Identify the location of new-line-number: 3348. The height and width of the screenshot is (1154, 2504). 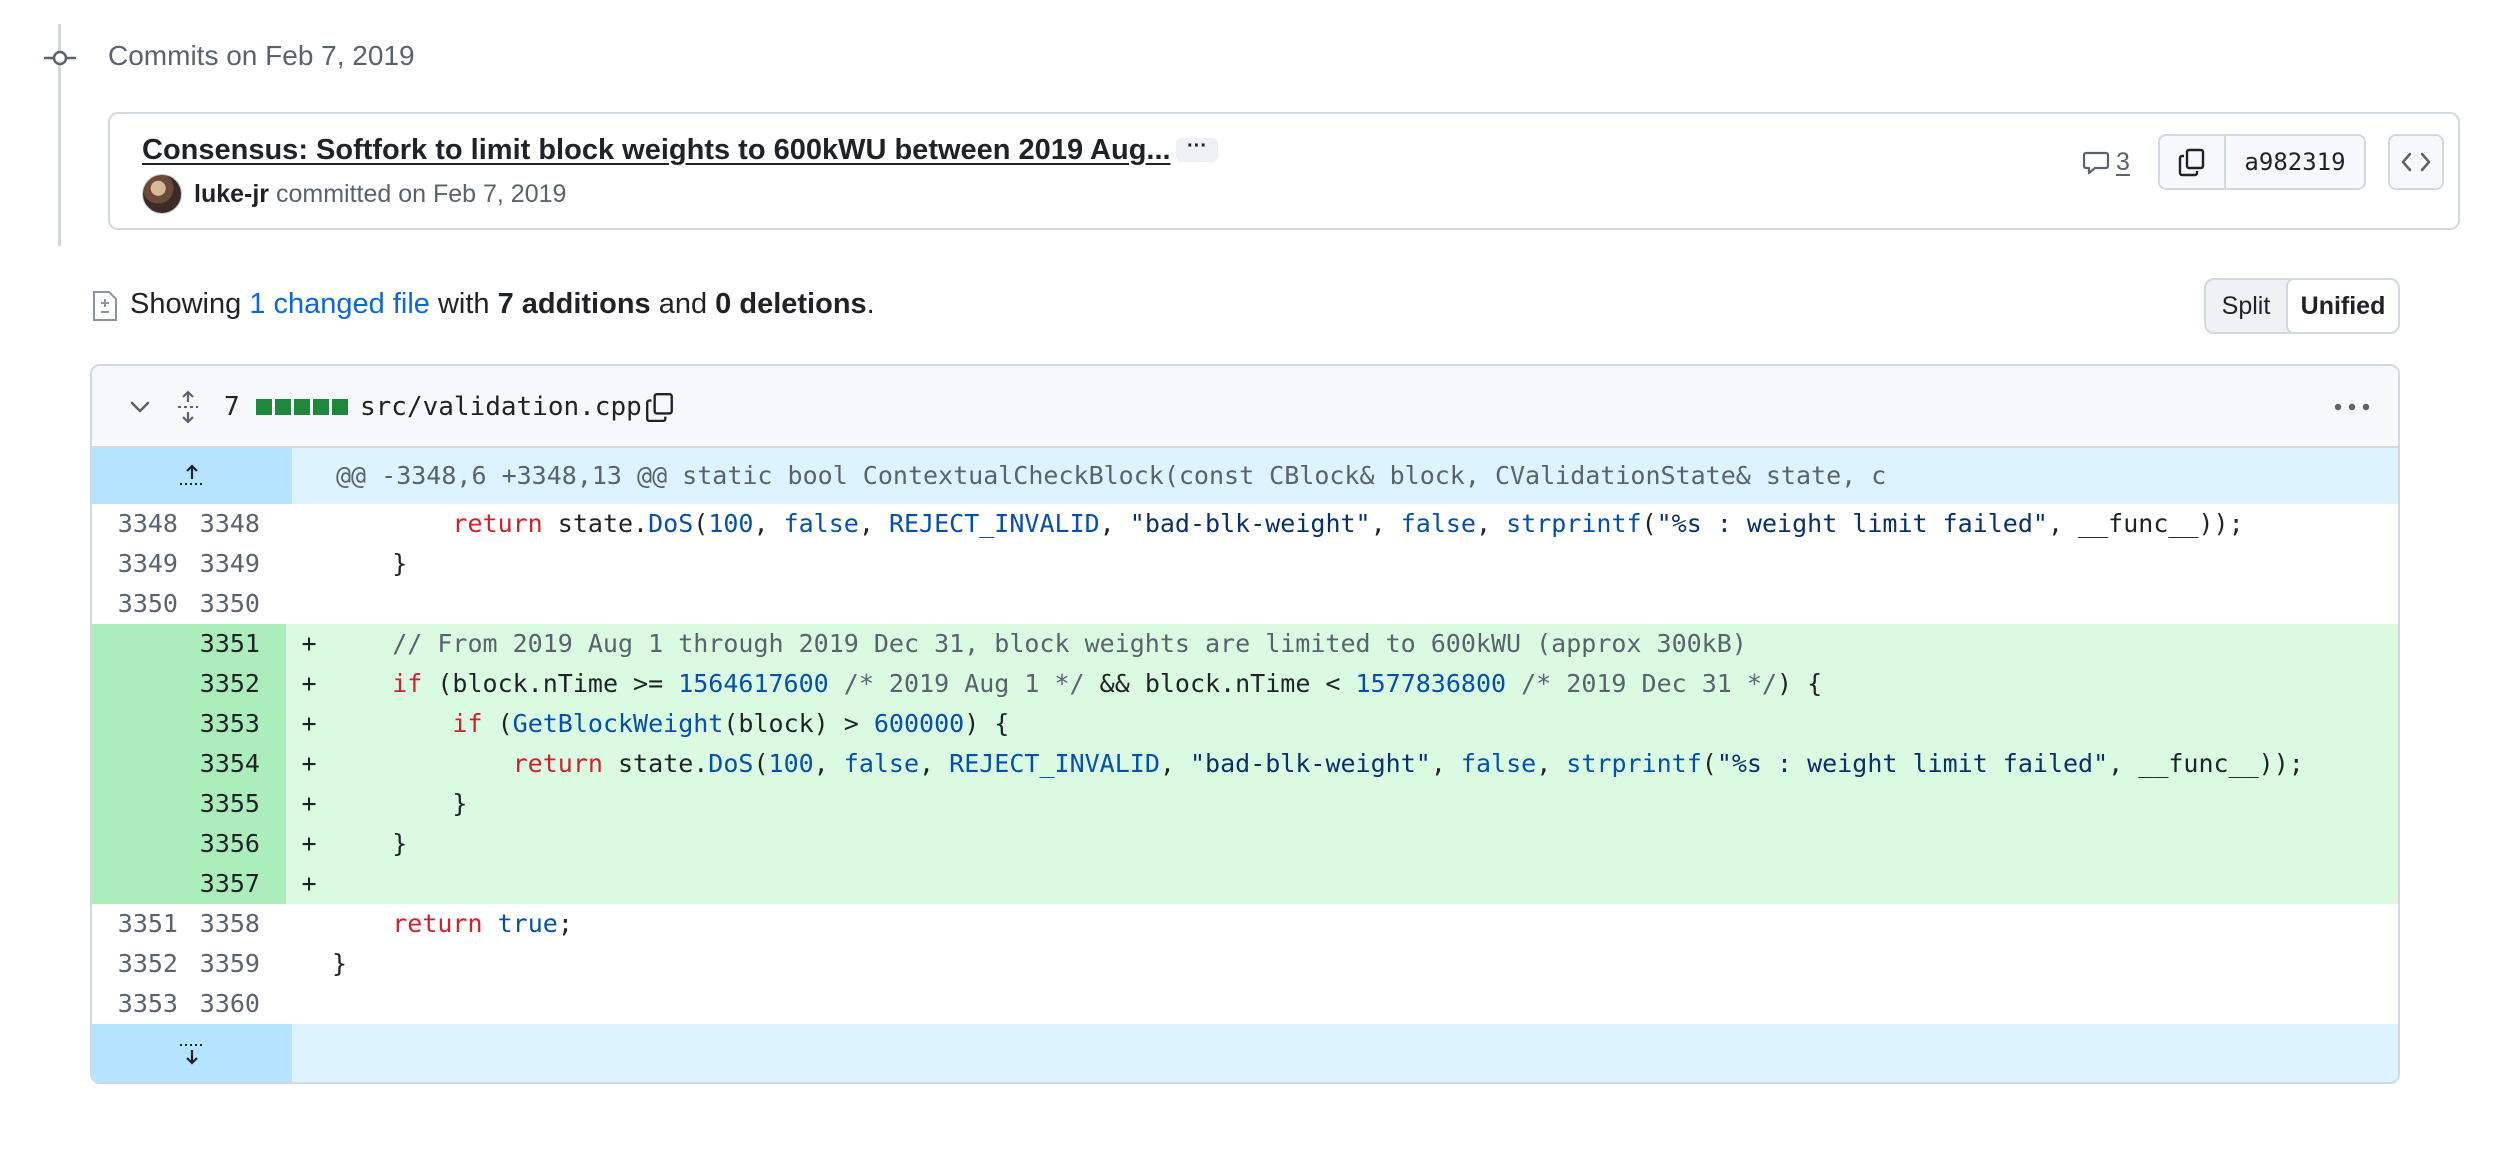
(236, 524).